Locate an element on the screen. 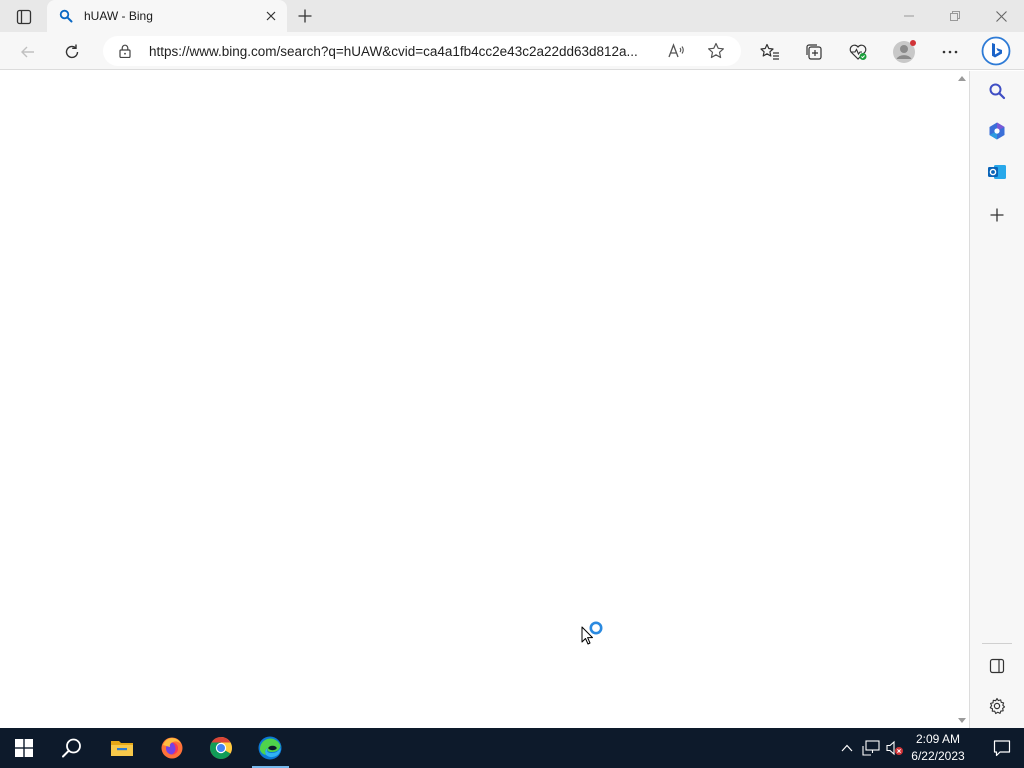 The width and height of the screenshot is (1024, 768). sidebar-settings-button is located at coordinates (997, 706).